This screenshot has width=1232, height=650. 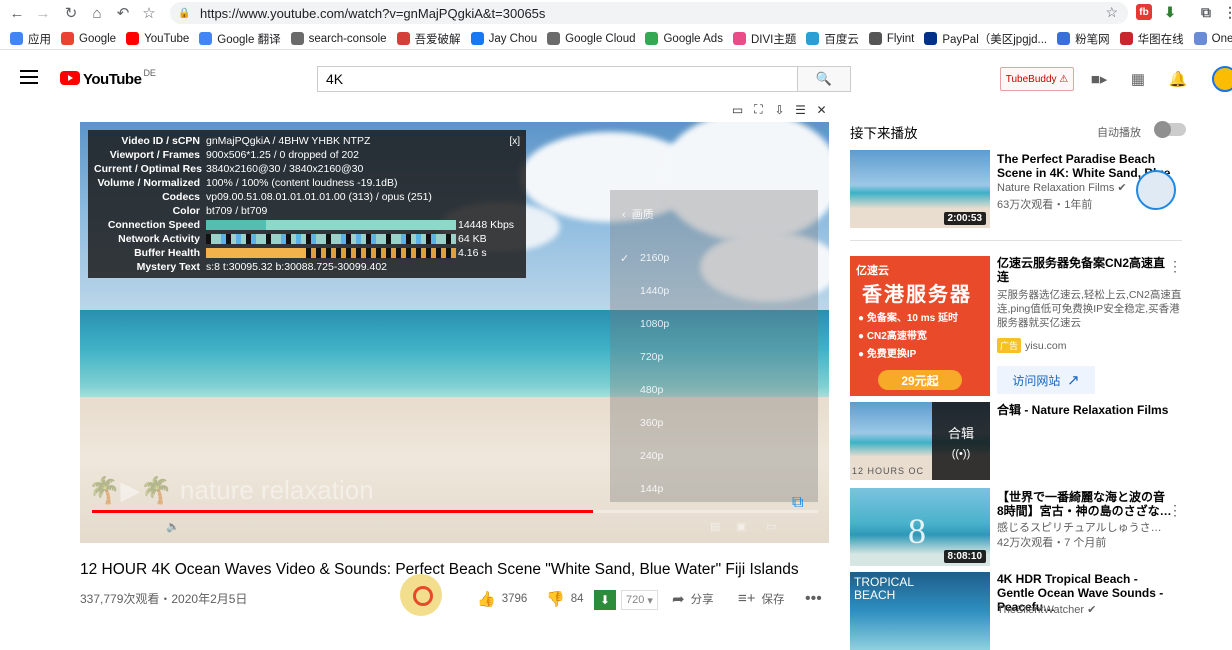 I want to click on youtube-play-icon, so click(x=70, y=78).